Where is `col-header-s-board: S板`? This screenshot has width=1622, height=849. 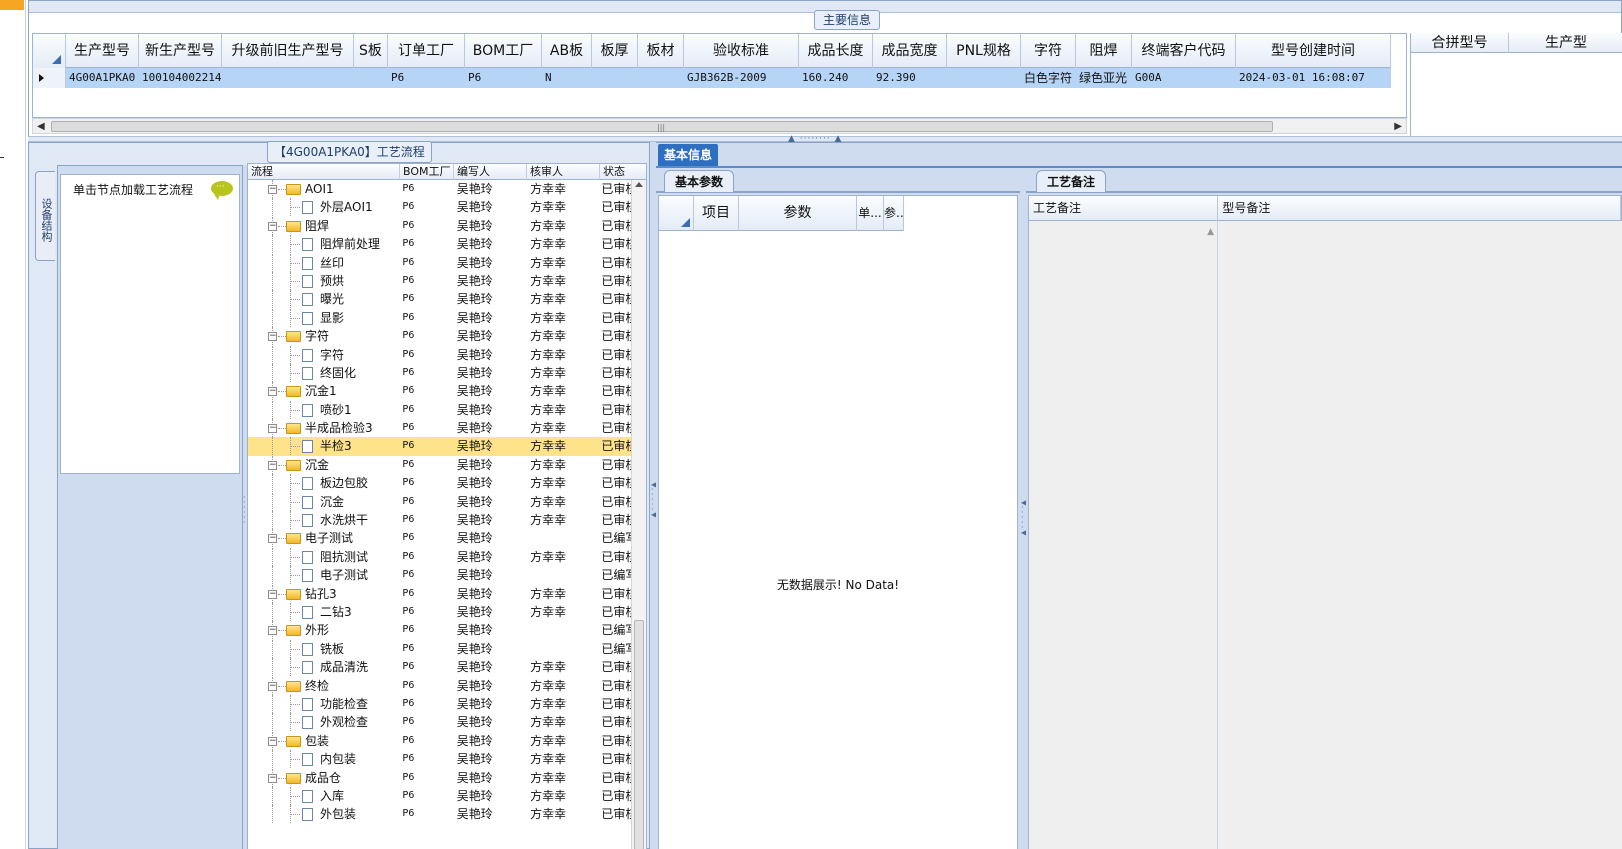 col-header-s-board: S板 is located at coordinates (371, 51).